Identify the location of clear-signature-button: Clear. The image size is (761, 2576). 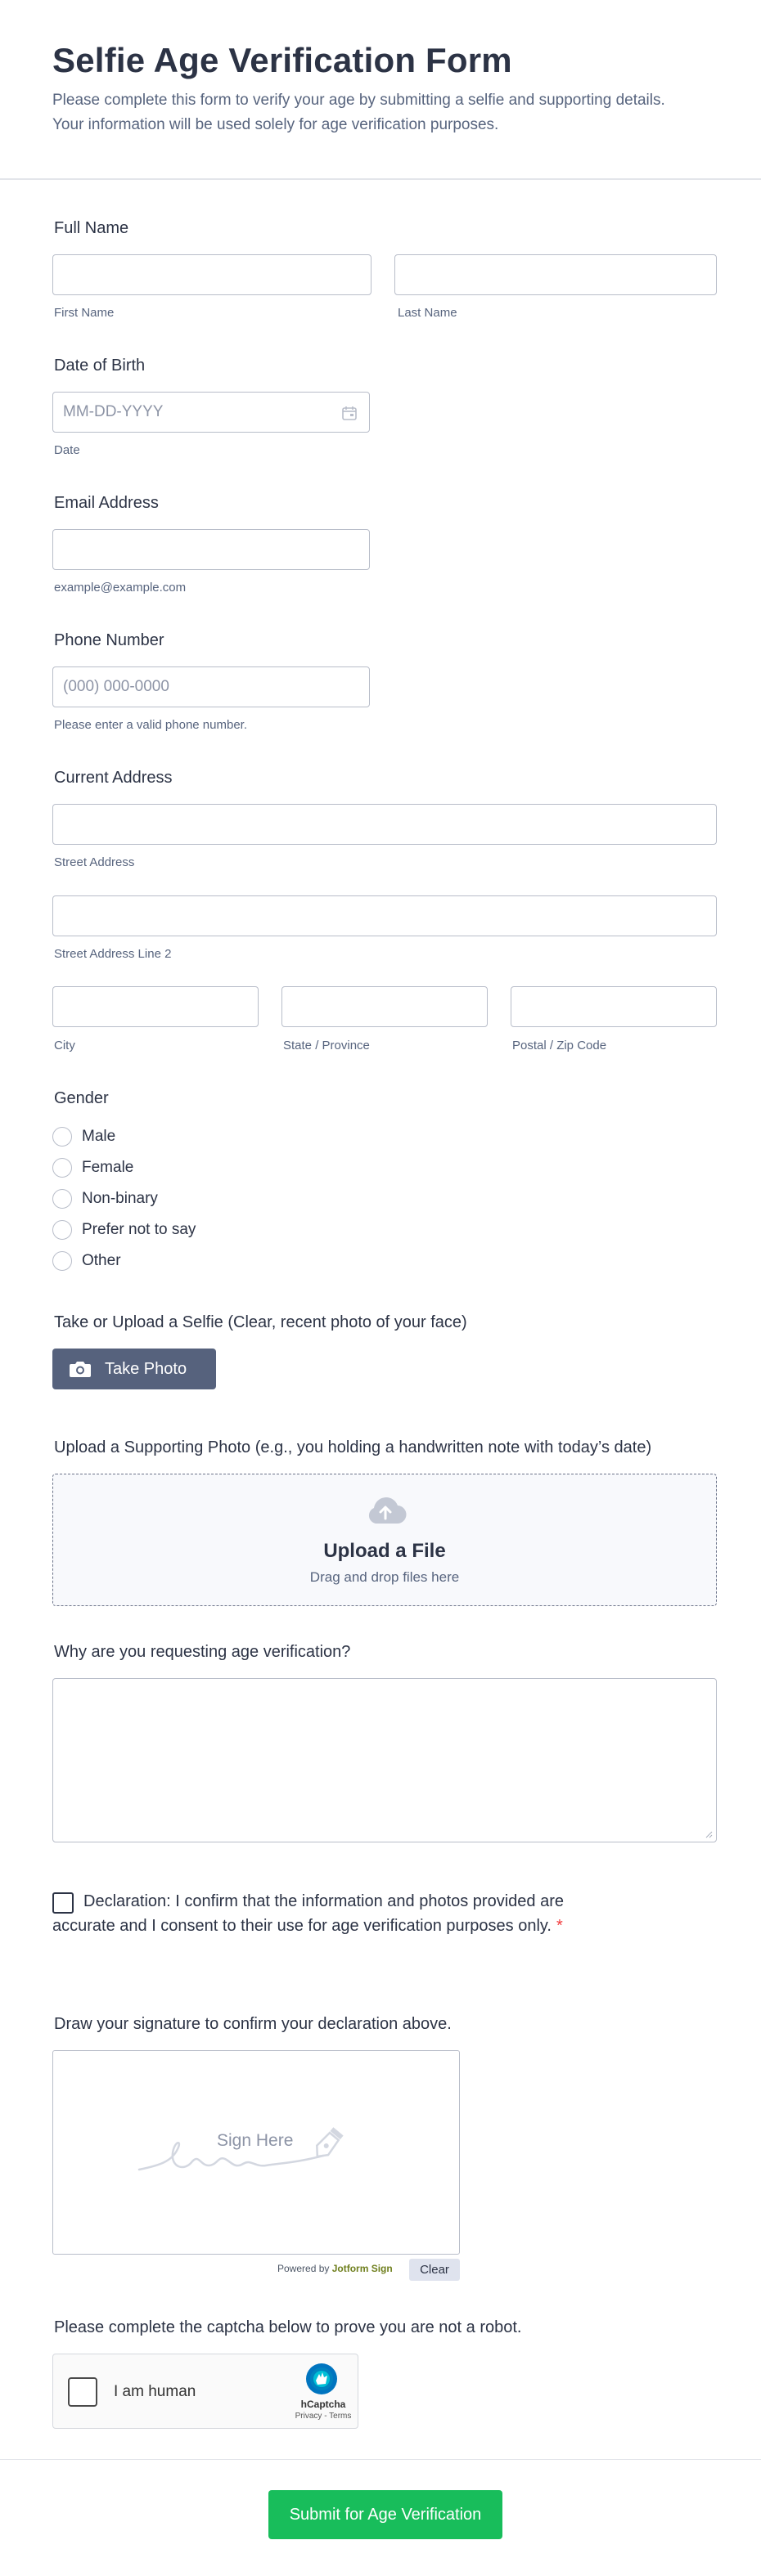
(434, 2270).